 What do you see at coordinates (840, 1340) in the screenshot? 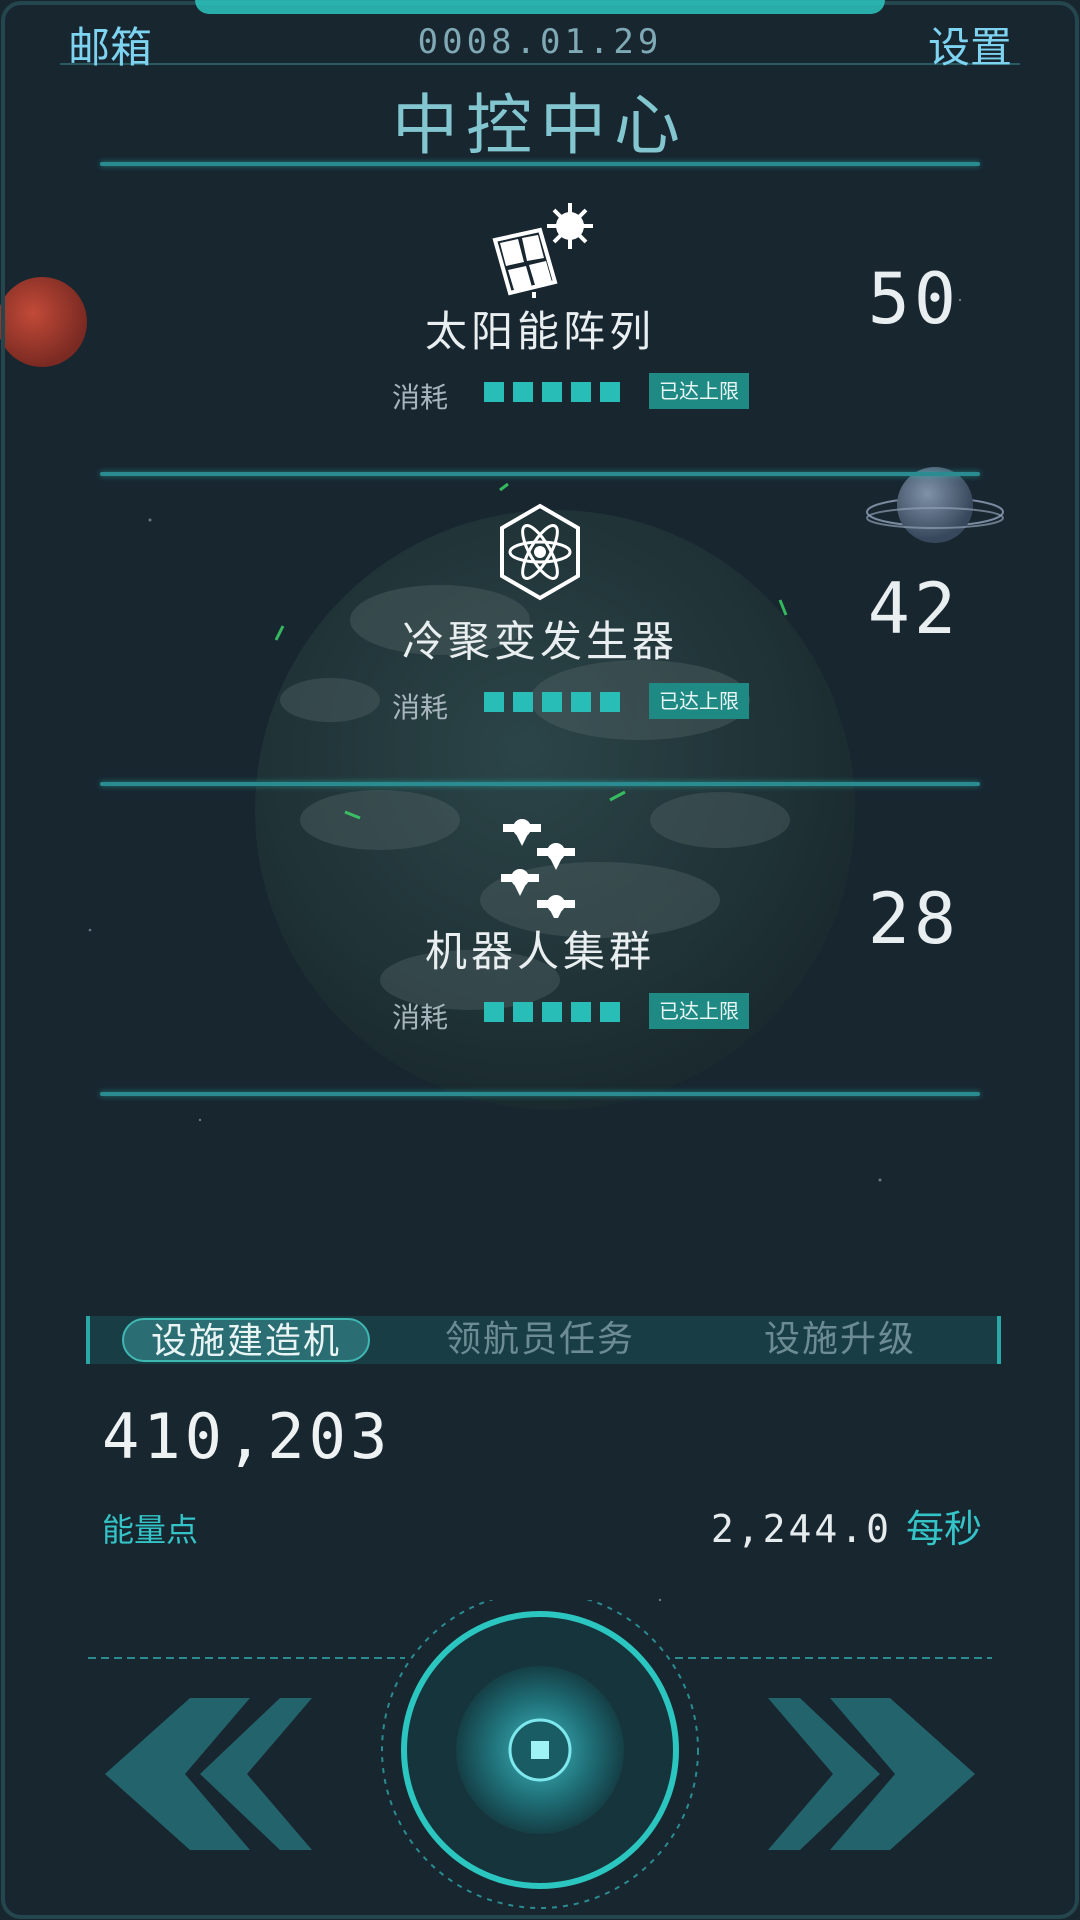
I see `tab-facility-upgrade: 设施升级` at bounding box center [840, 1340].